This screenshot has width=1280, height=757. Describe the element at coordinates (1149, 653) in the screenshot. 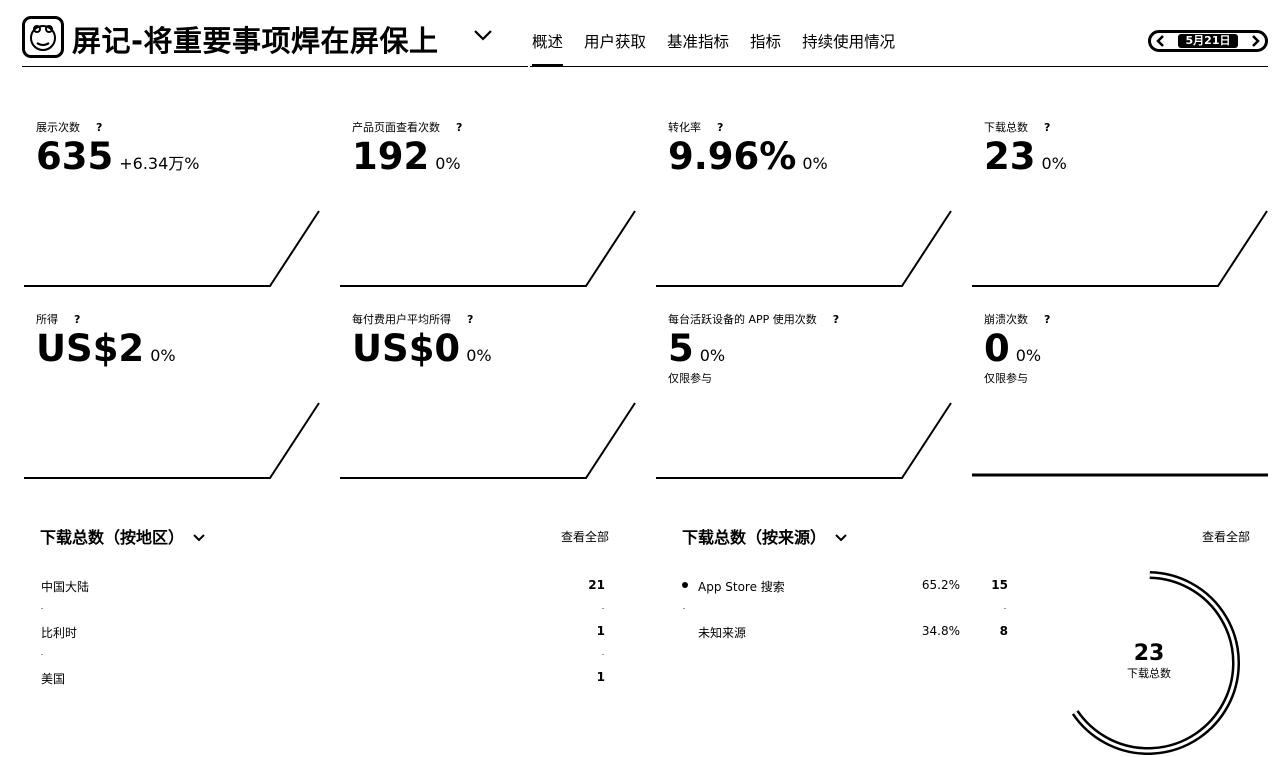

I see `donut-total: 23` at that location.